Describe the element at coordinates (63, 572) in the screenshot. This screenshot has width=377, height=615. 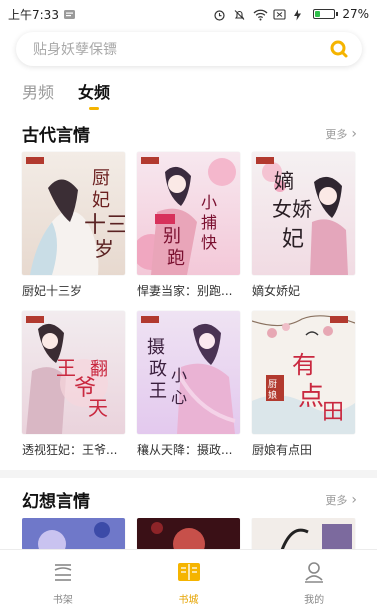
I see `bookshelf-icon` at that location.